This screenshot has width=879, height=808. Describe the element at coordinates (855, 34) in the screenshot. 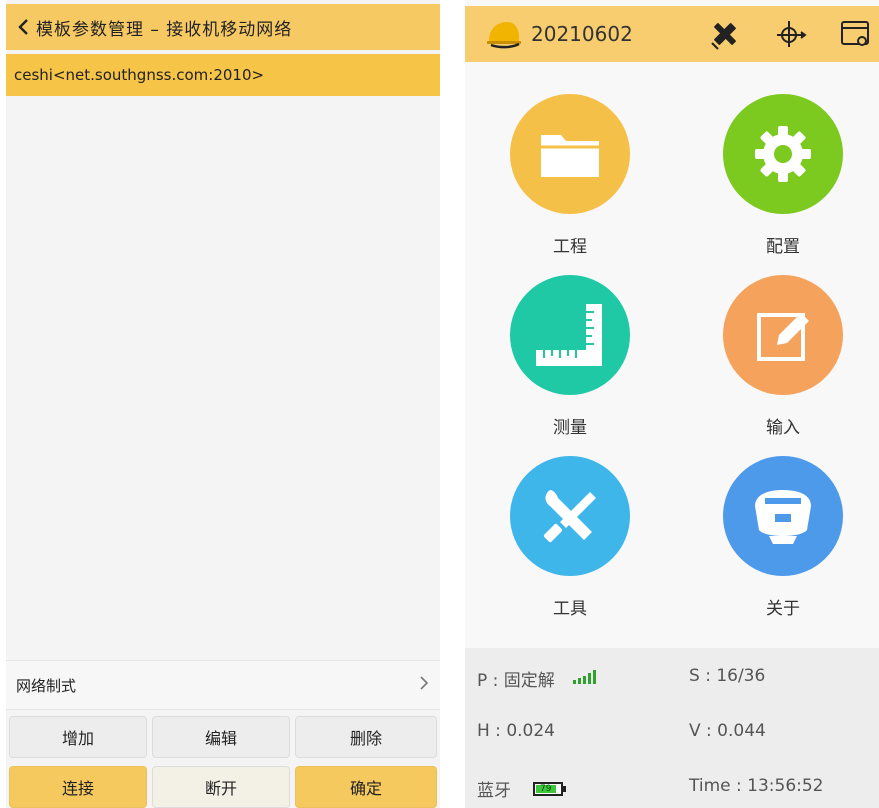

I see `window-settings-icon` at that location.